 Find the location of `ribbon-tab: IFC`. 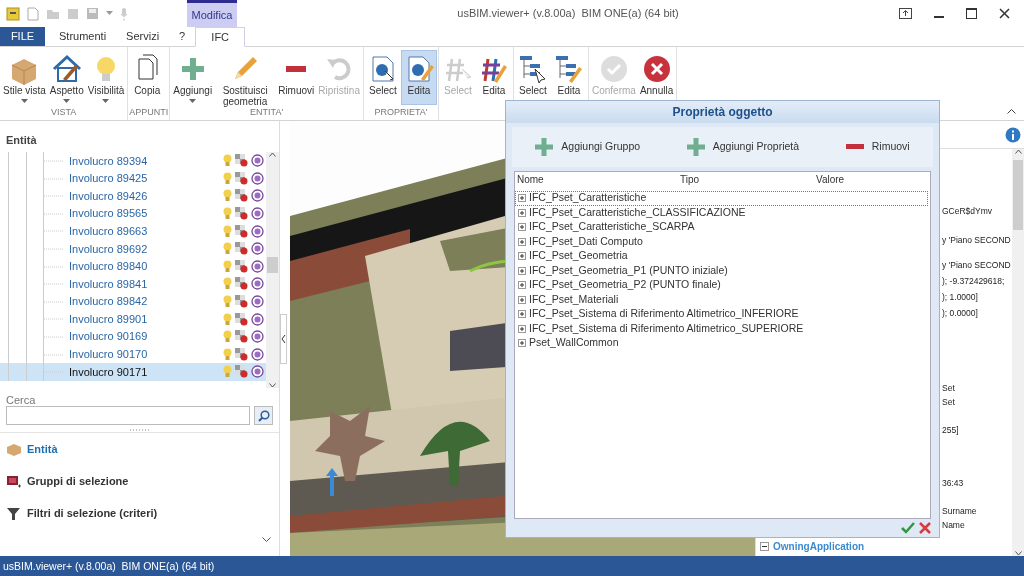

ribbon-tab: IFC is located at coordinates (220, 37).